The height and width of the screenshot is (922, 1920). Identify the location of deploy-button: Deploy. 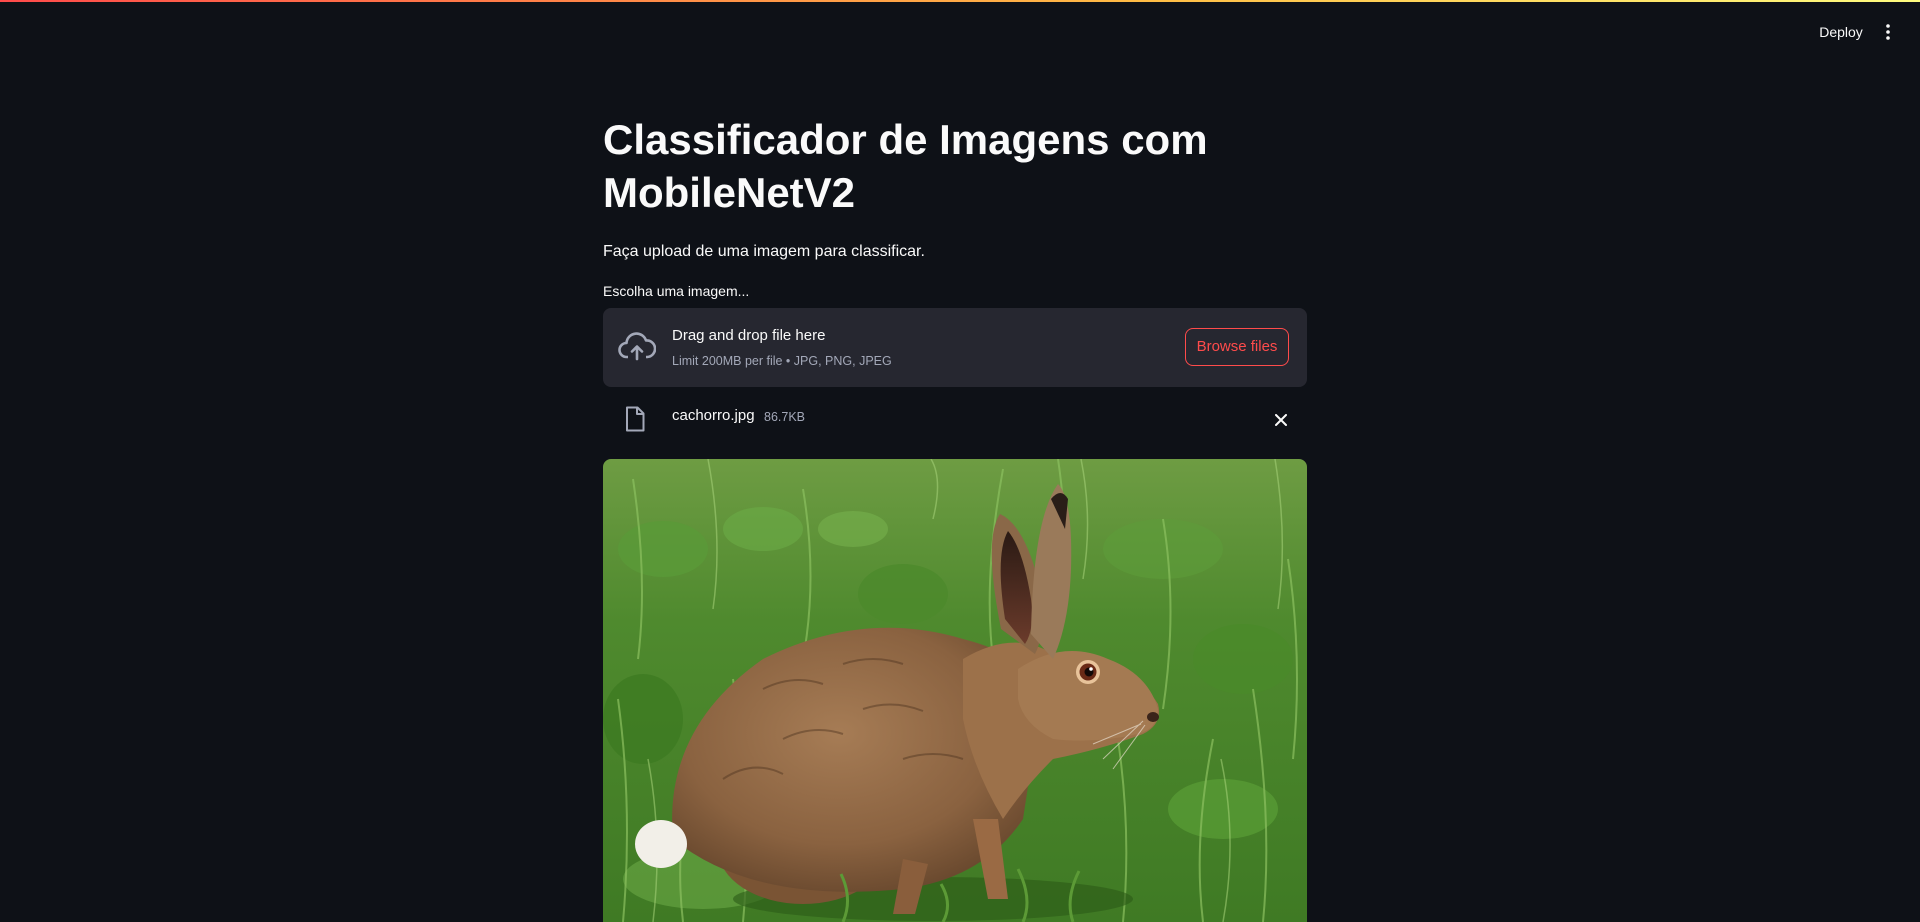
(1841, 32).